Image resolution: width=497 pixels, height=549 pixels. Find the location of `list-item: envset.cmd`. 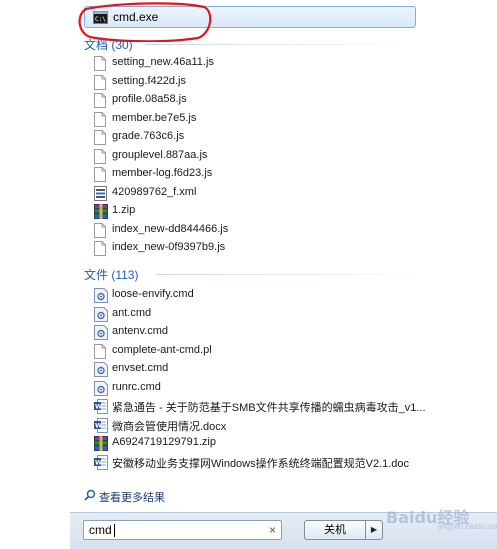

list-item: envset.cmd is located at coordinates (264, 369).